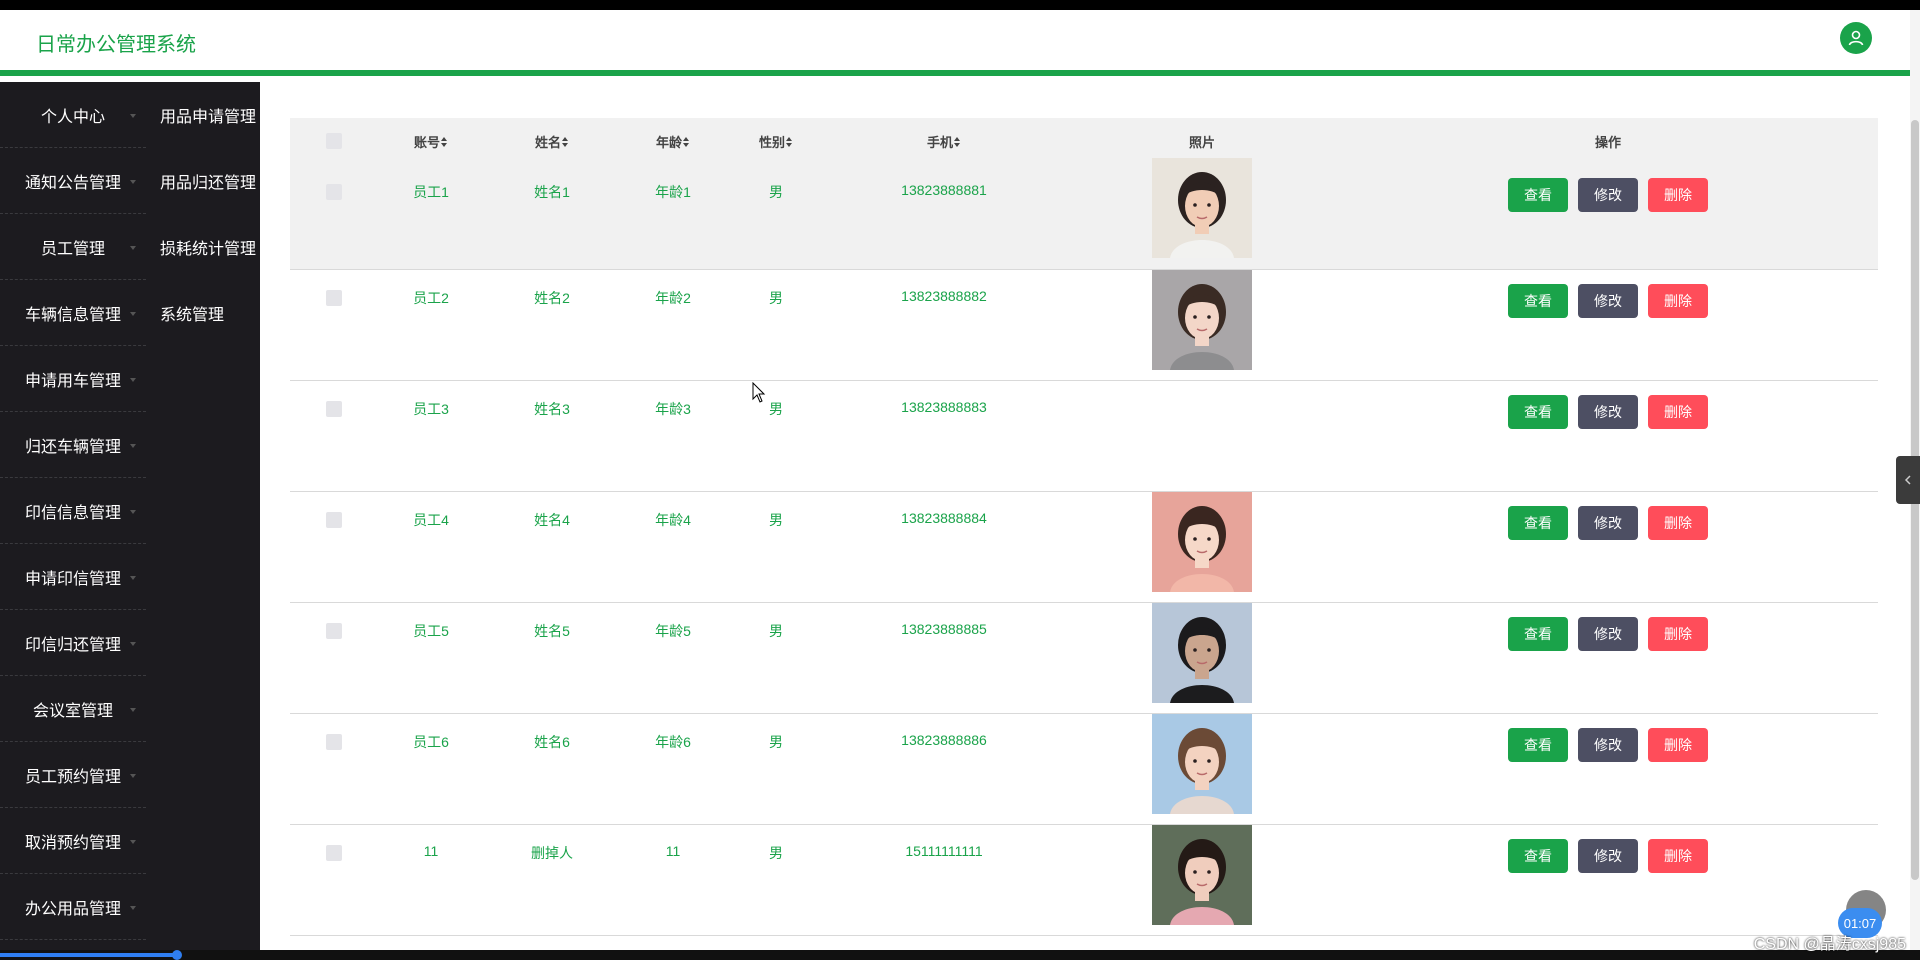  Describe the element at coordinates (673, 520) in the screenshot. I see `cell-age: 年龄4` at that location.